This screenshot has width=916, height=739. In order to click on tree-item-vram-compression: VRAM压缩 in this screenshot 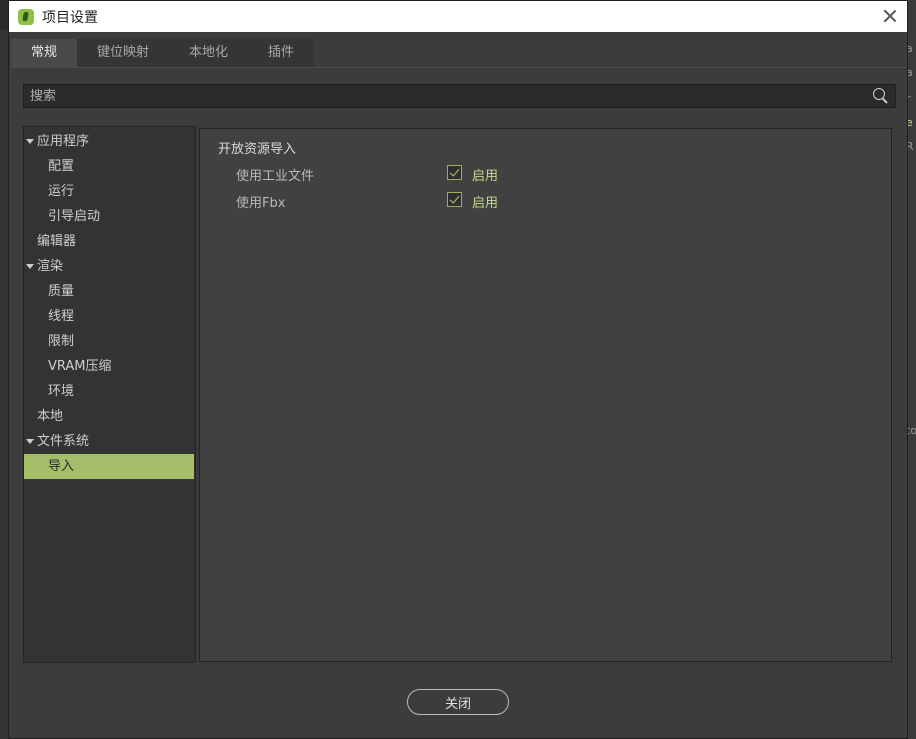, I will do `click(109, 366)`.